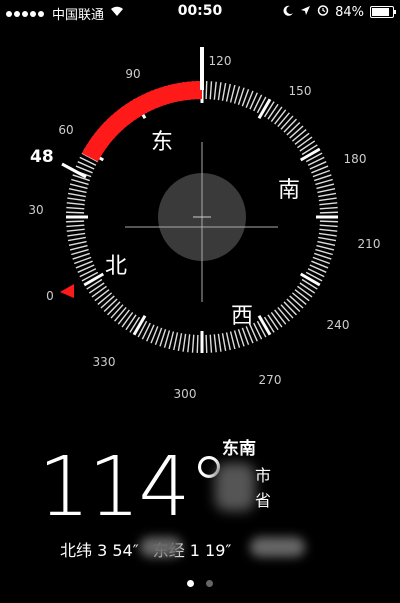 Image resolution: width=400 pixels, height=603 pixels. What do you see at coordinates (99, 550) in the screenshot?
I see `latitude: 北纬 3 54″` at bounding box center [99, 550].